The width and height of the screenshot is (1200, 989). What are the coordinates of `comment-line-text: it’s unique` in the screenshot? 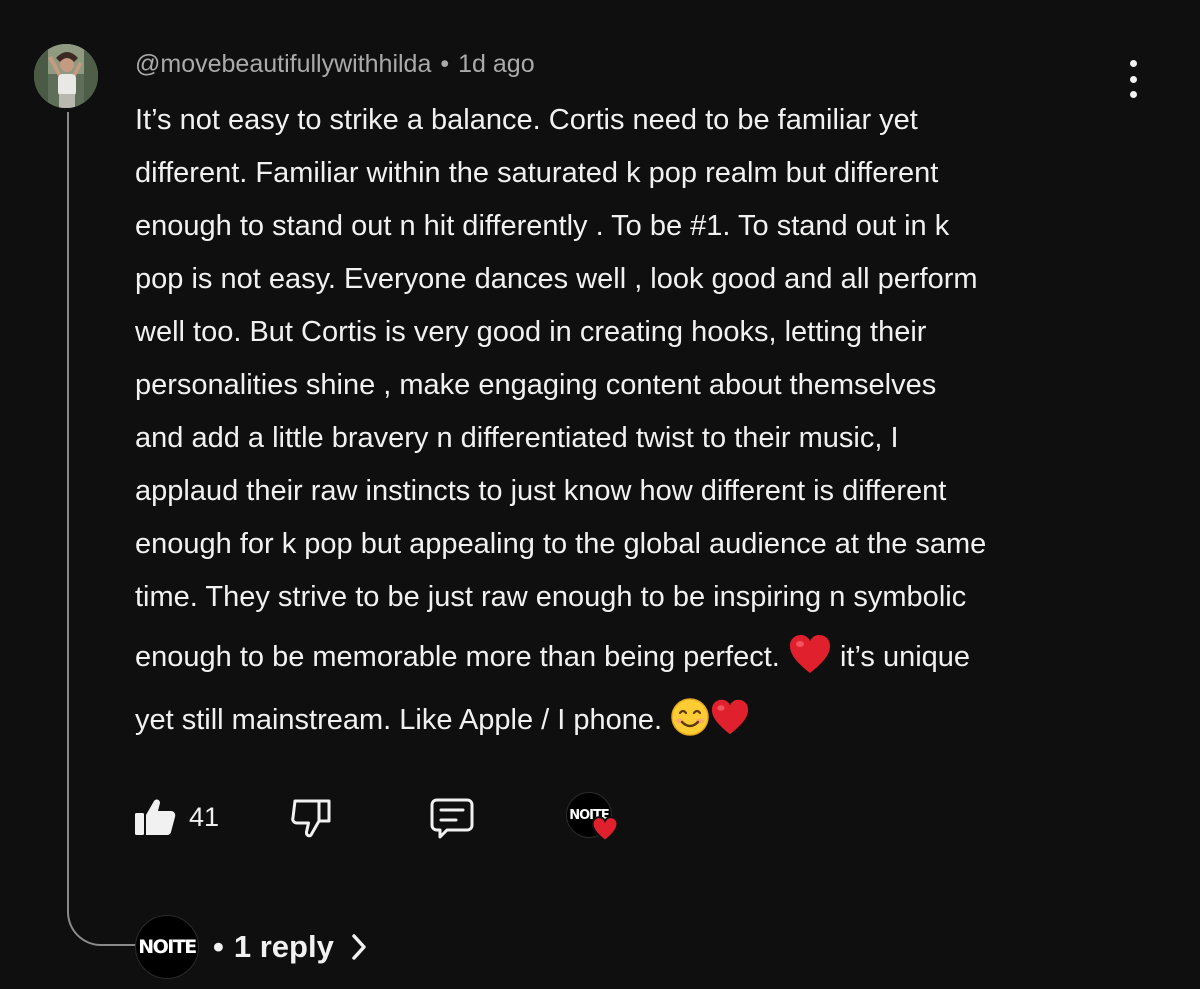 It's located at (905, 657).